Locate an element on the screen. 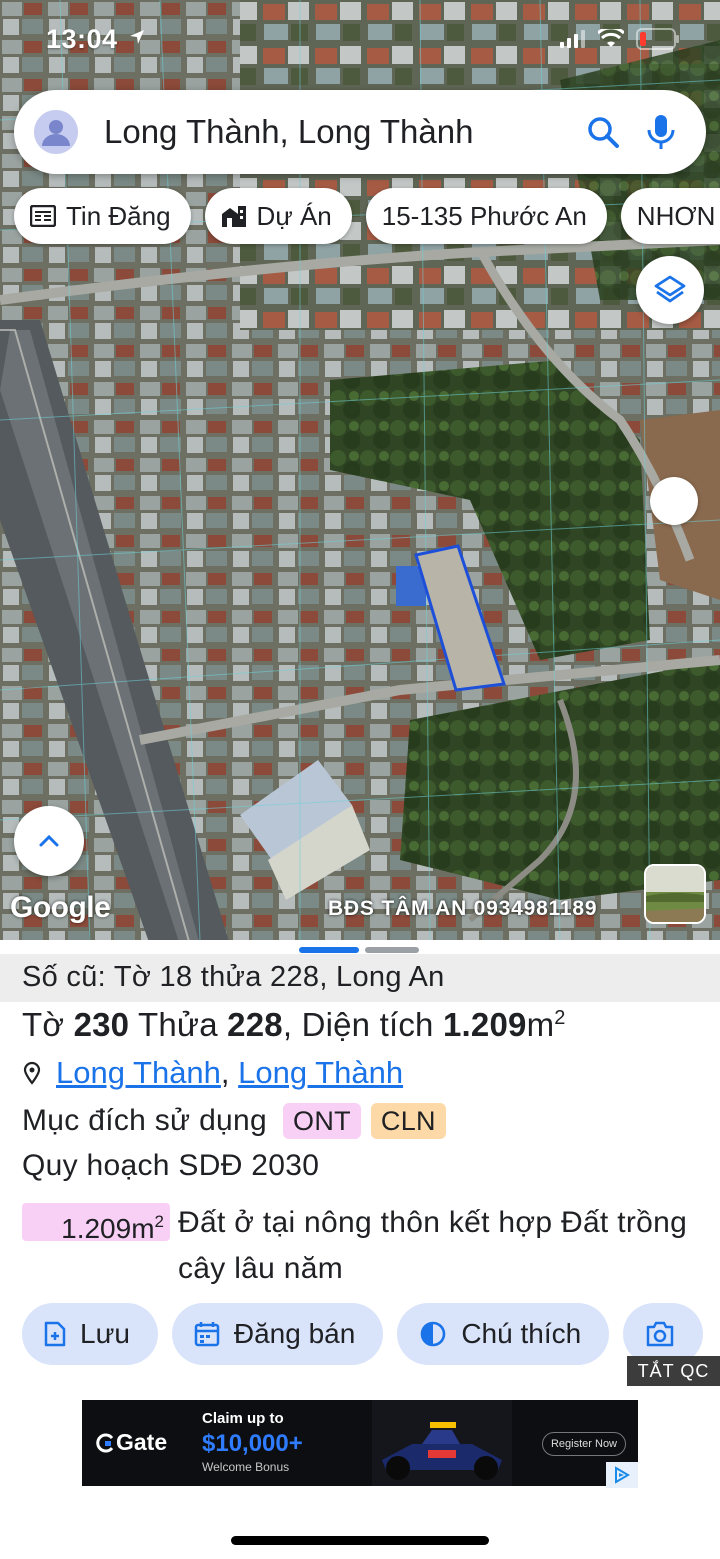  title-mid: Thửa is located at coordinates (178, 1024).